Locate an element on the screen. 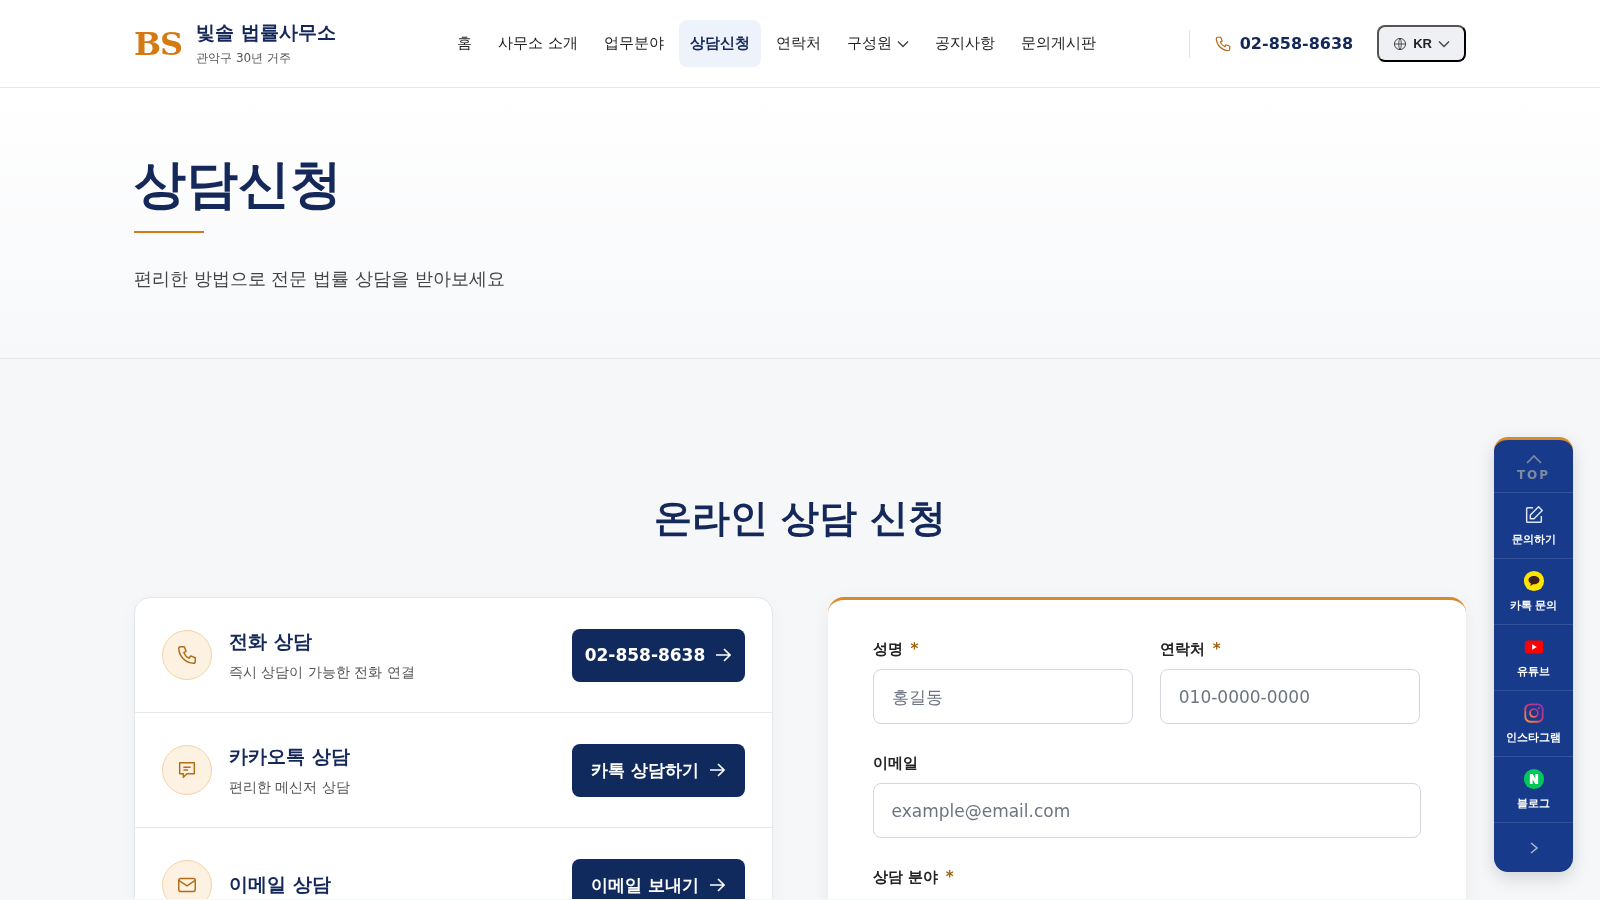 The width and height of the screenshot is (1600, 900). quick-menu-item: 카톡 문의 is located at coordinates (1533, 592).